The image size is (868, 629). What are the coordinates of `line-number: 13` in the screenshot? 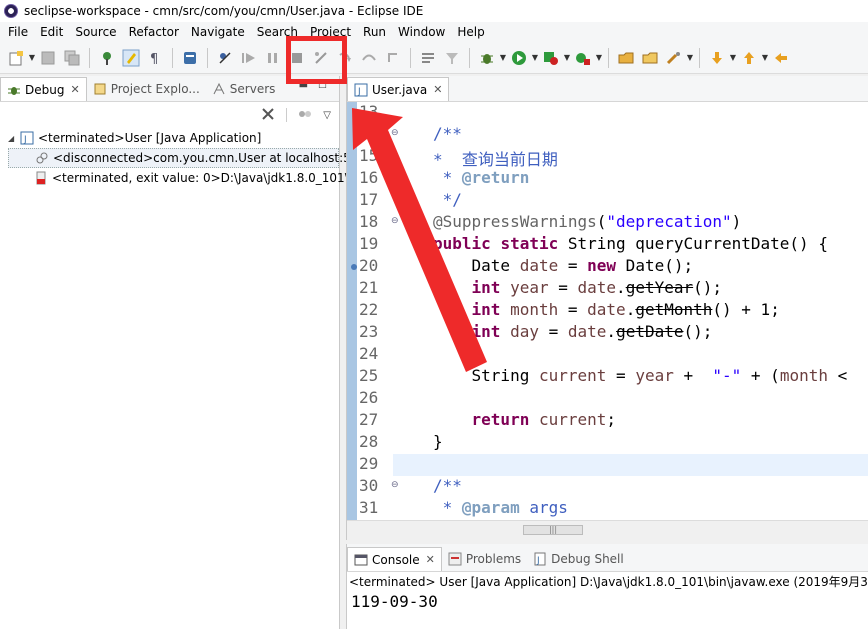 It's located at (369, 111).